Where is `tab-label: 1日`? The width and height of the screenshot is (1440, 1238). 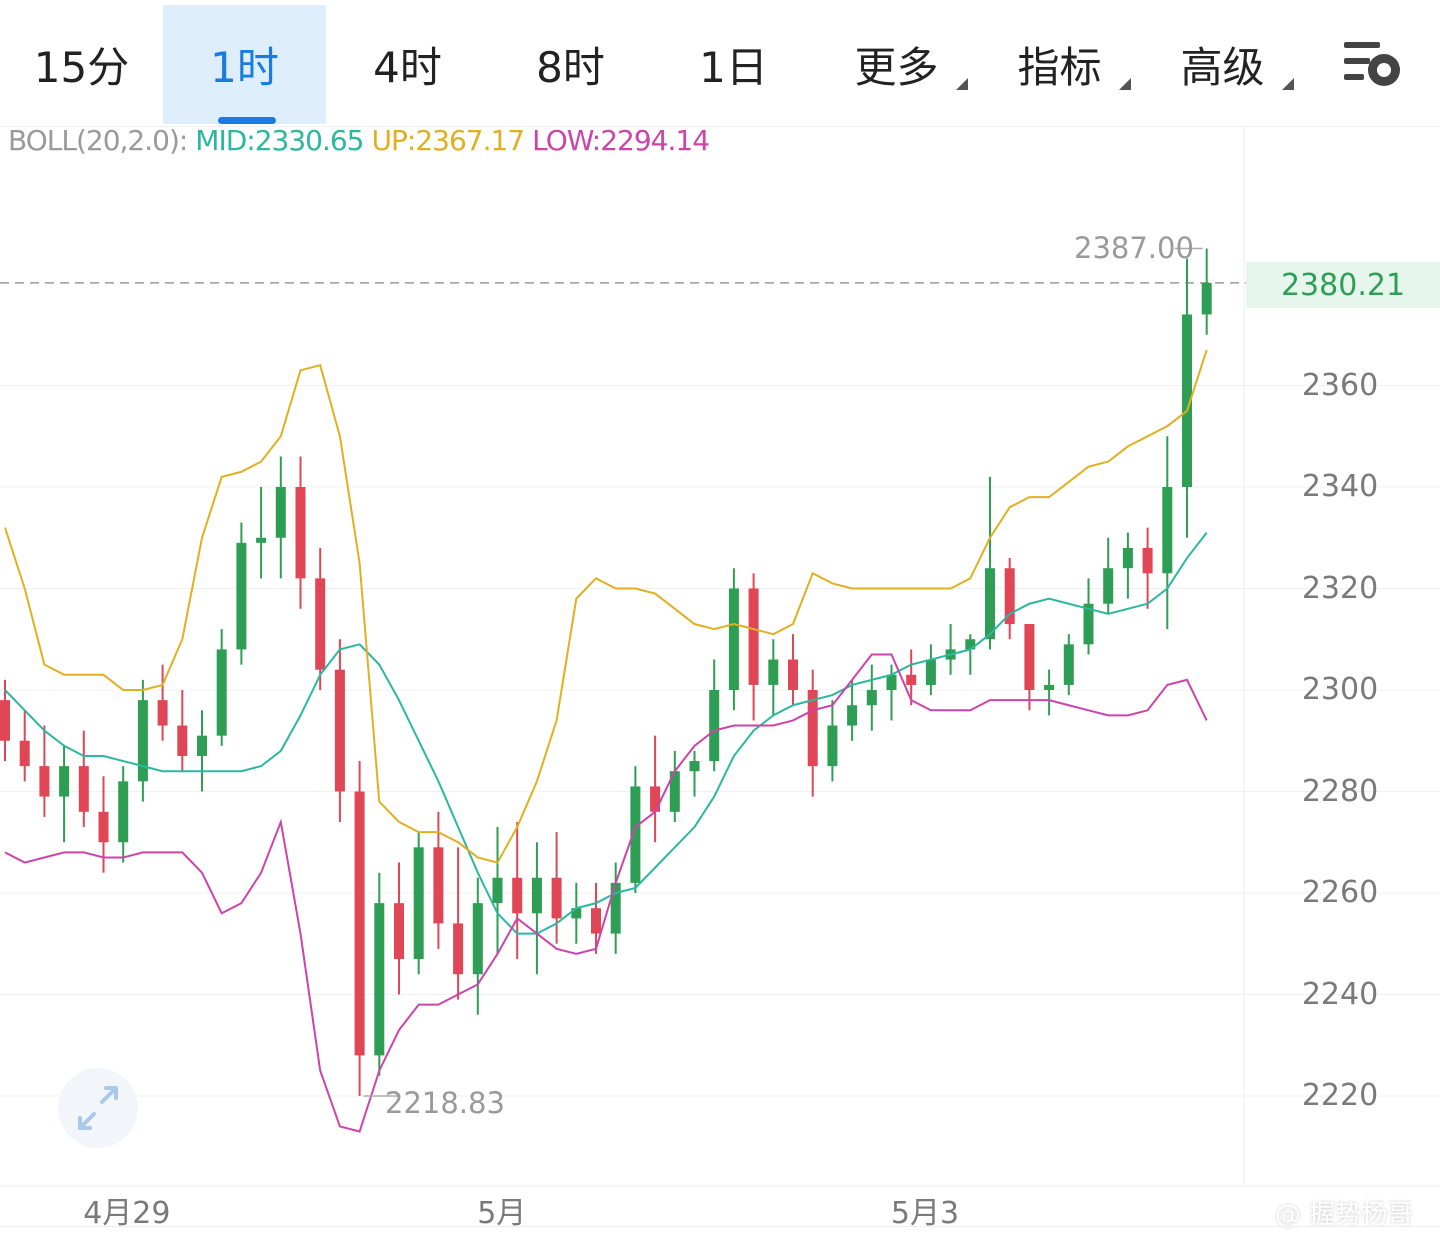
tab-label: 1日 is located at coordinates (733, 67).